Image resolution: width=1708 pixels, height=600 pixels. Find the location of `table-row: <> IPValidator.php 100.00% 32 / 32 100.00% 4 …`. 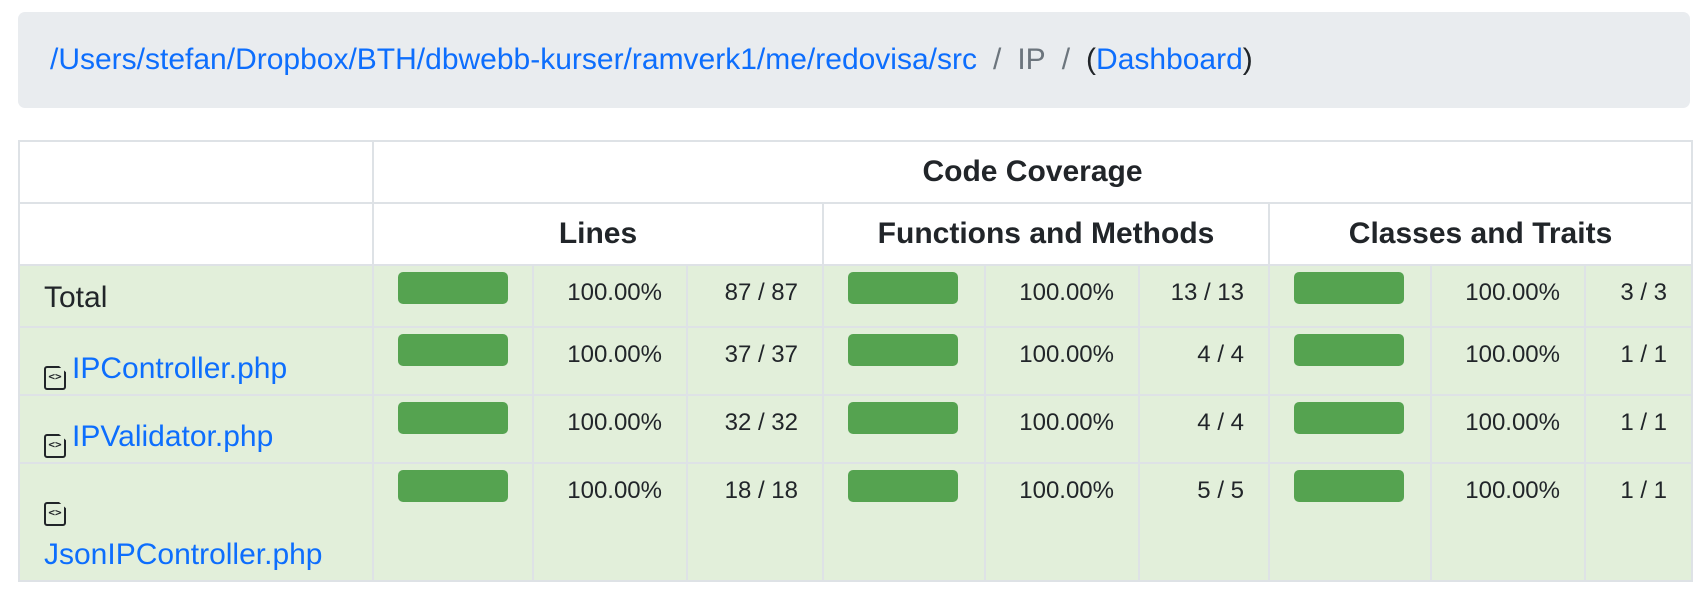

table-row: <> IPValidator.php 100.00% 32 / 32 100.00% 4 … is located at coordinates (856, 429).